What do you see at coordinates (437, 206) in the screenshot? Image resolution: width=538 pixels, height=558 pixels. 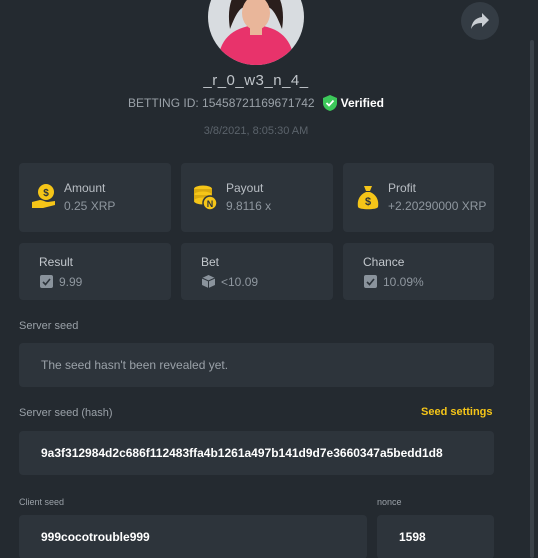 I see `profit-value: +2.20290000 XRP` at bounding box center [437, 206].